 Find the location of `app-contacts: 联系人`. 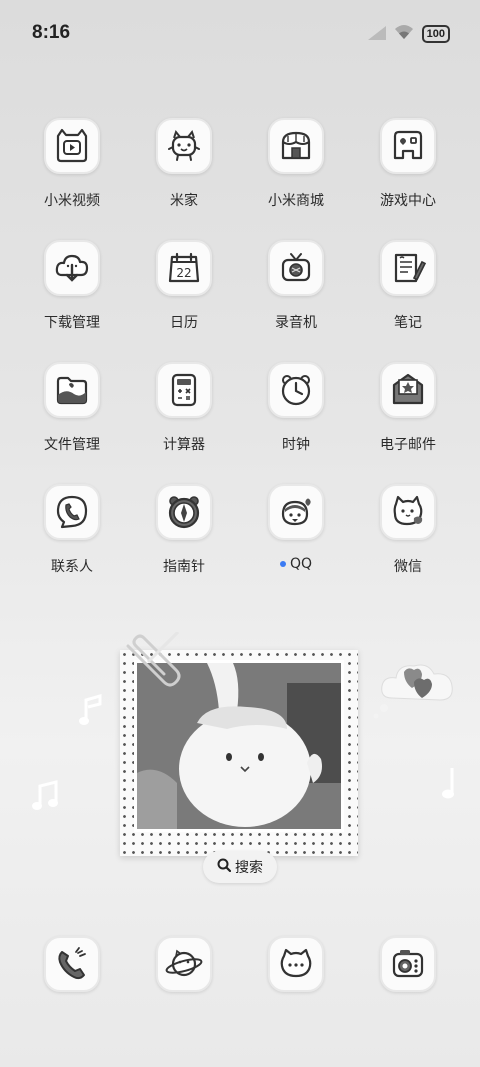

app-contacts: 联系人 is located at coordinates (72, 545).